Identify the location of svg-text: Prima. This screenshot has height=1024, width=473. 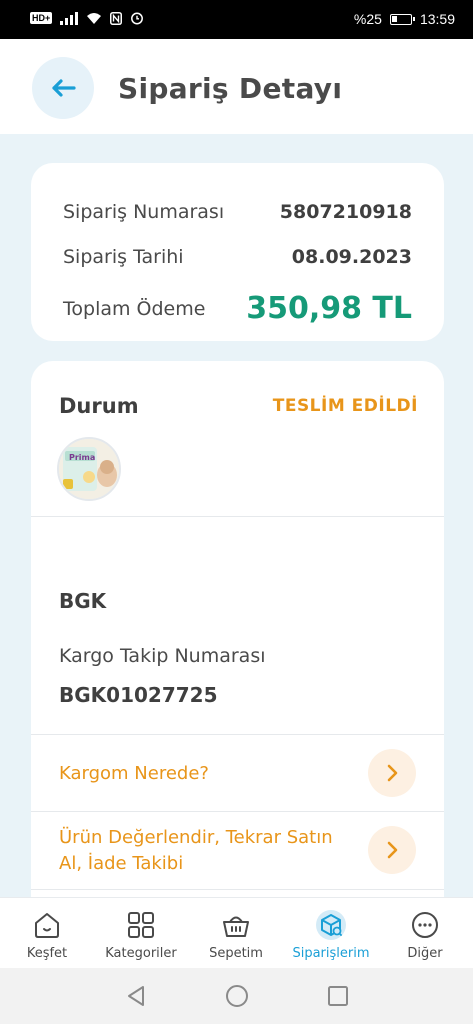
(82, 457).